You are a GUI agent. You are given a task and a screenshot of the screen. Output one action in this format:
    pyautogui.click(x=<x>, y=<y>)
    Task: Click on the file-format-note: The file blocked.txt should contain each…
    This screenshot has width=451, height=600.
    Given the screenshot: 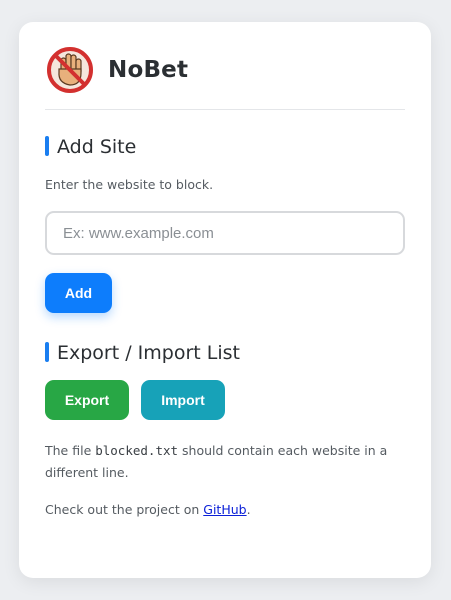 What is the action you would take?
    pyautogui.click(x=220, y=462)
    